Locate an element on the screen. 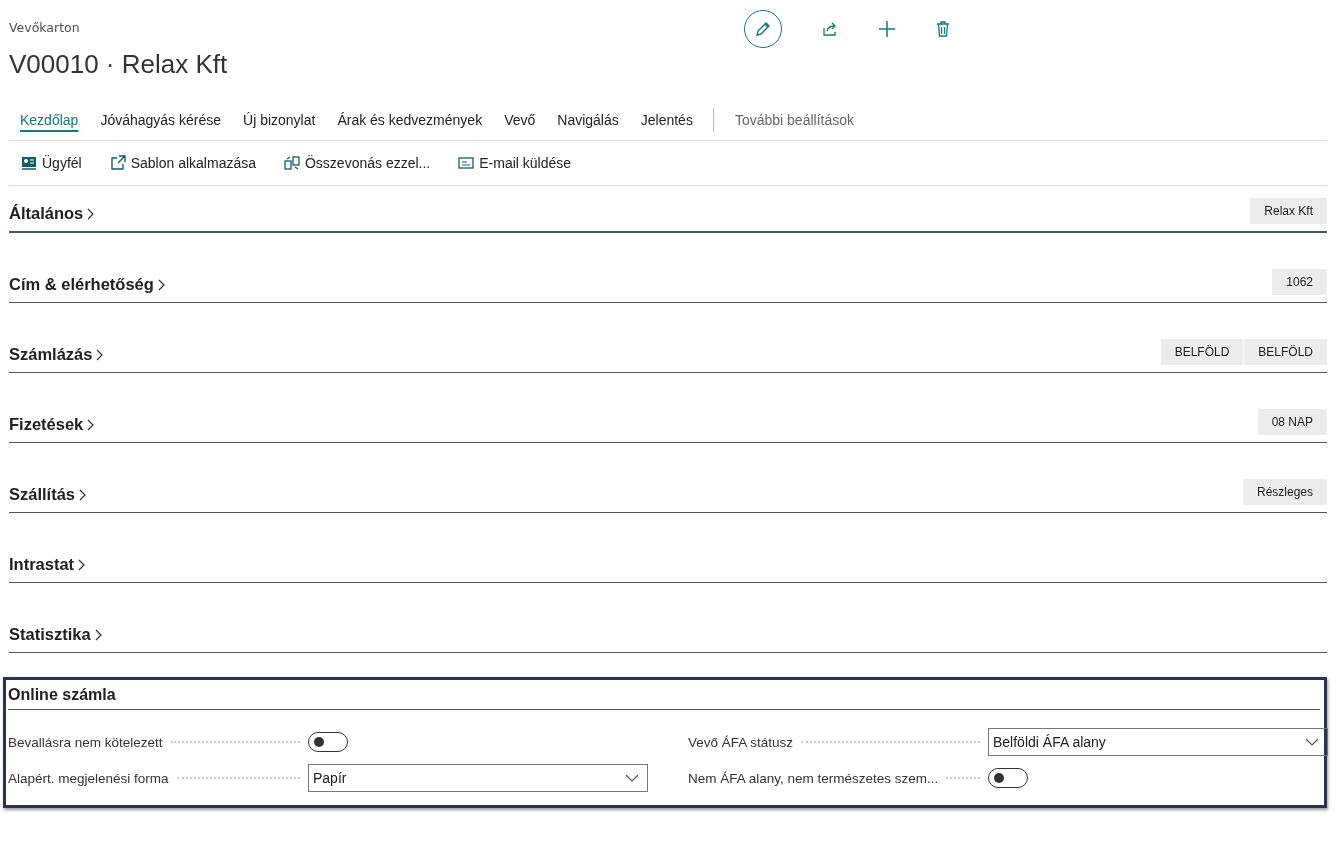 The height and width of the screenshot is (841, 1344). field-label: Alapért. megjelenési forma is located at coordinates (88, 778).